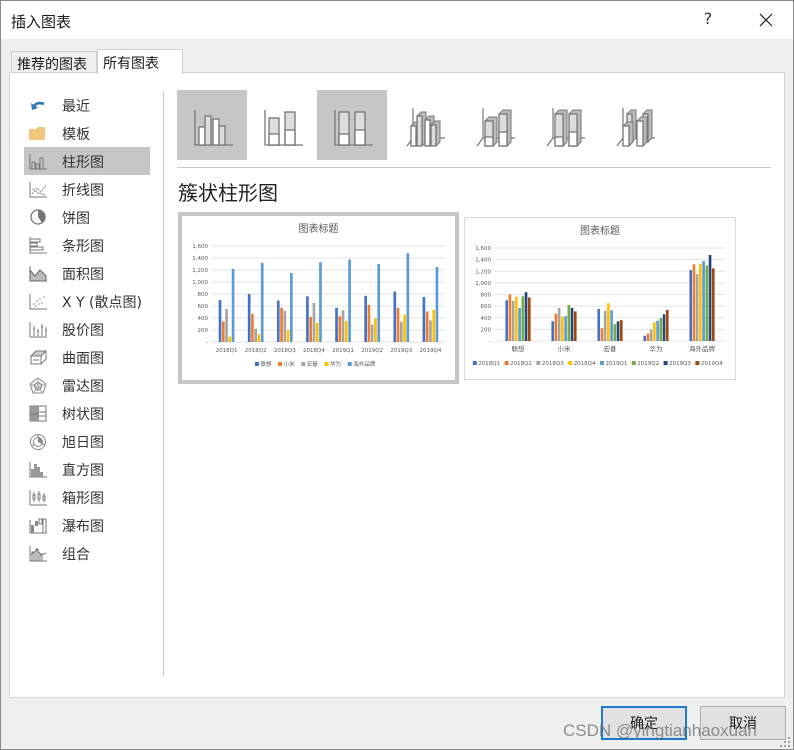 This screenshot has height=750, width=794. I want to click on x-tick-label: 2018Q1, so click(227, 351).